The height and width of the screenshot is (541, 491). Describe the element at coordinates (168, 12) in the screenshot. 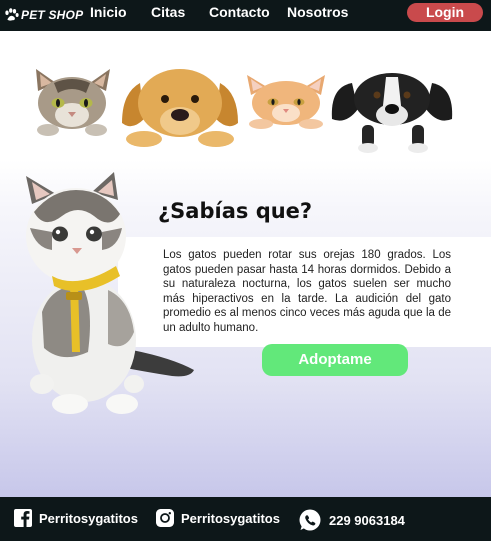

I see `nav-link-citas: Citas` at that location.